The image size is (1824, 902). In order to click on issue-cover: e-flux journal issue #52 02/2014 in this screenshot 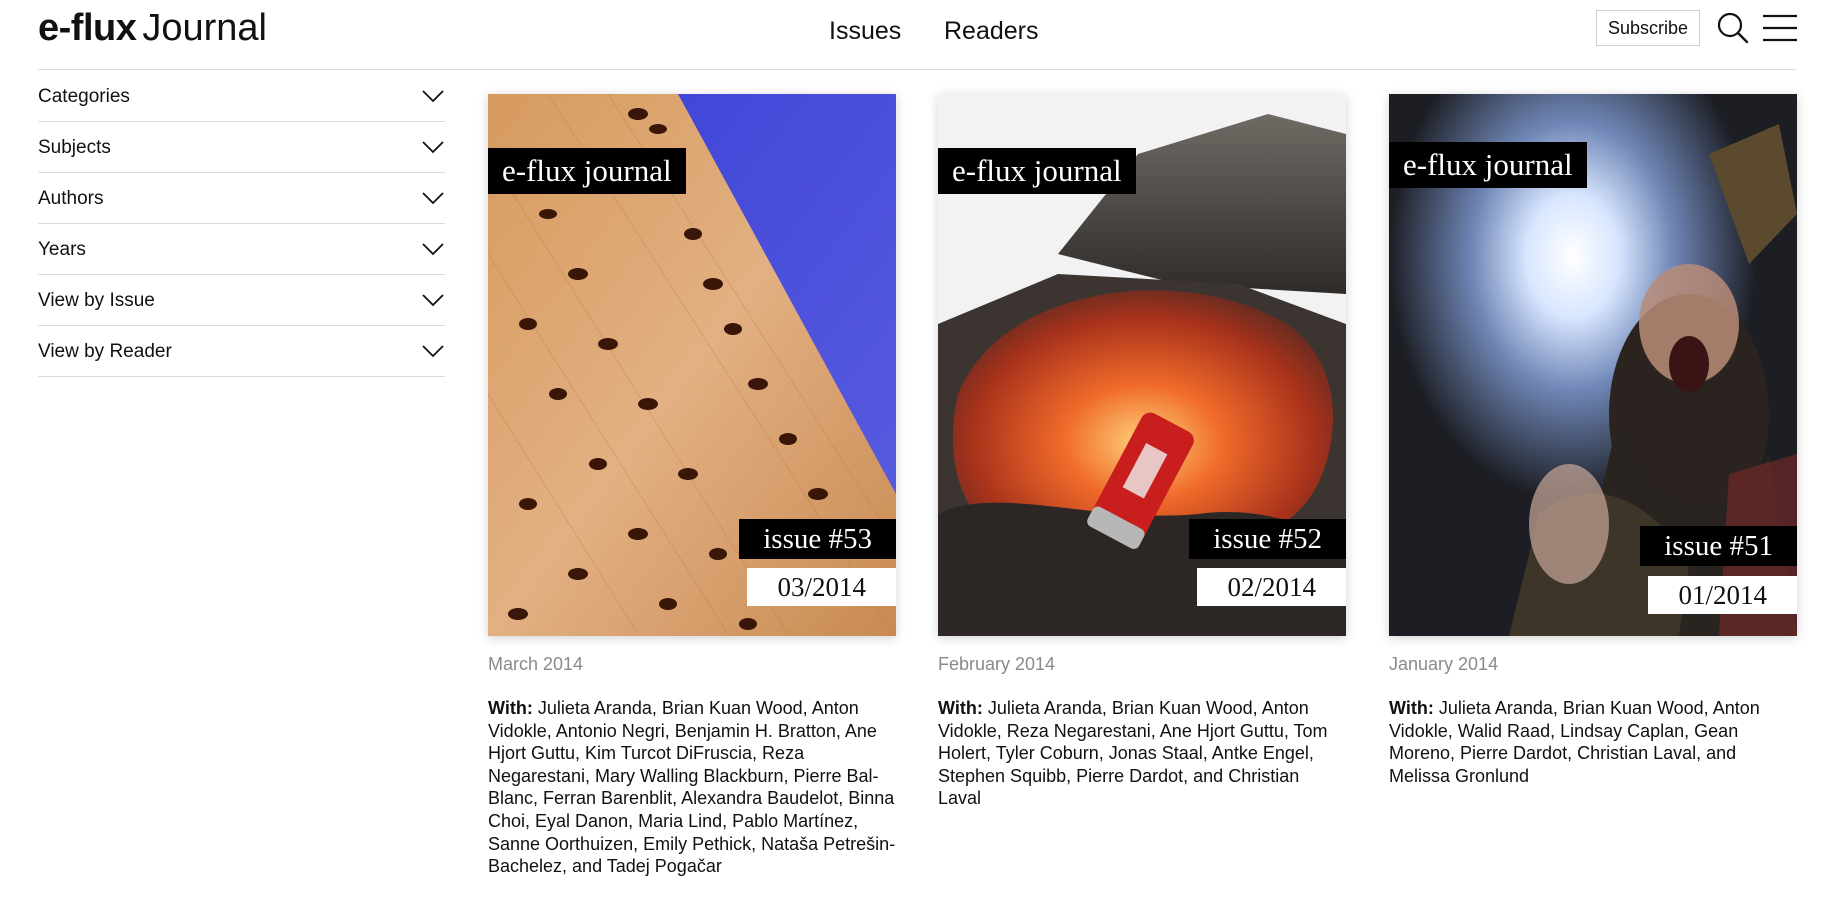, I will do `click(1142, 365)`.